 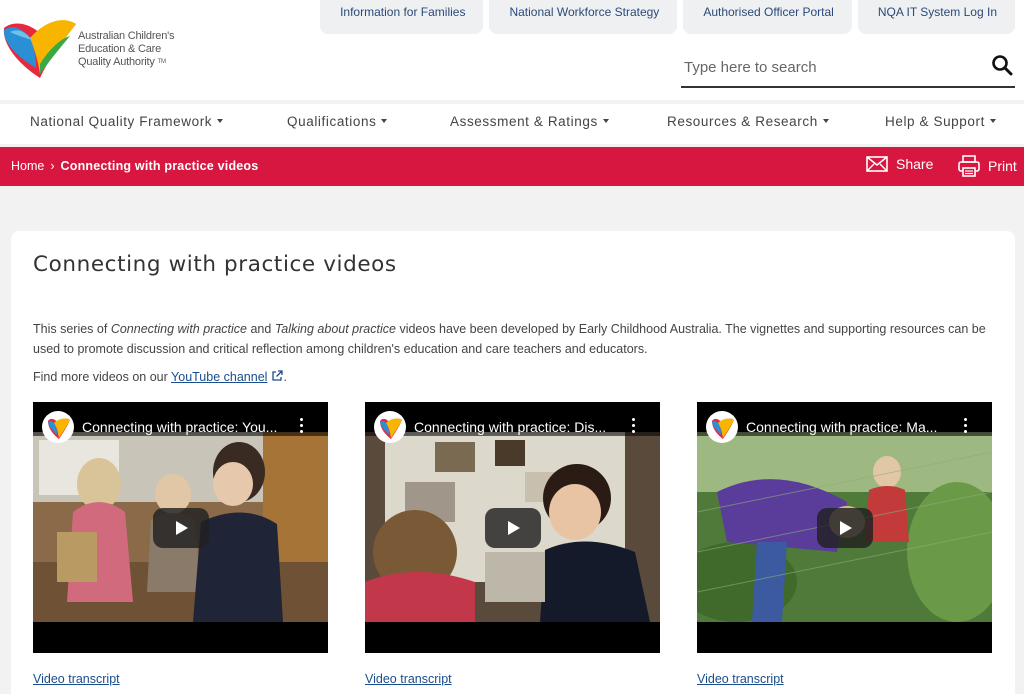 What do you see at coordinates (408, 679) in the screenshot?
I see `video-transcript-link-2: Video transcript` at bounding box center [408, 679].